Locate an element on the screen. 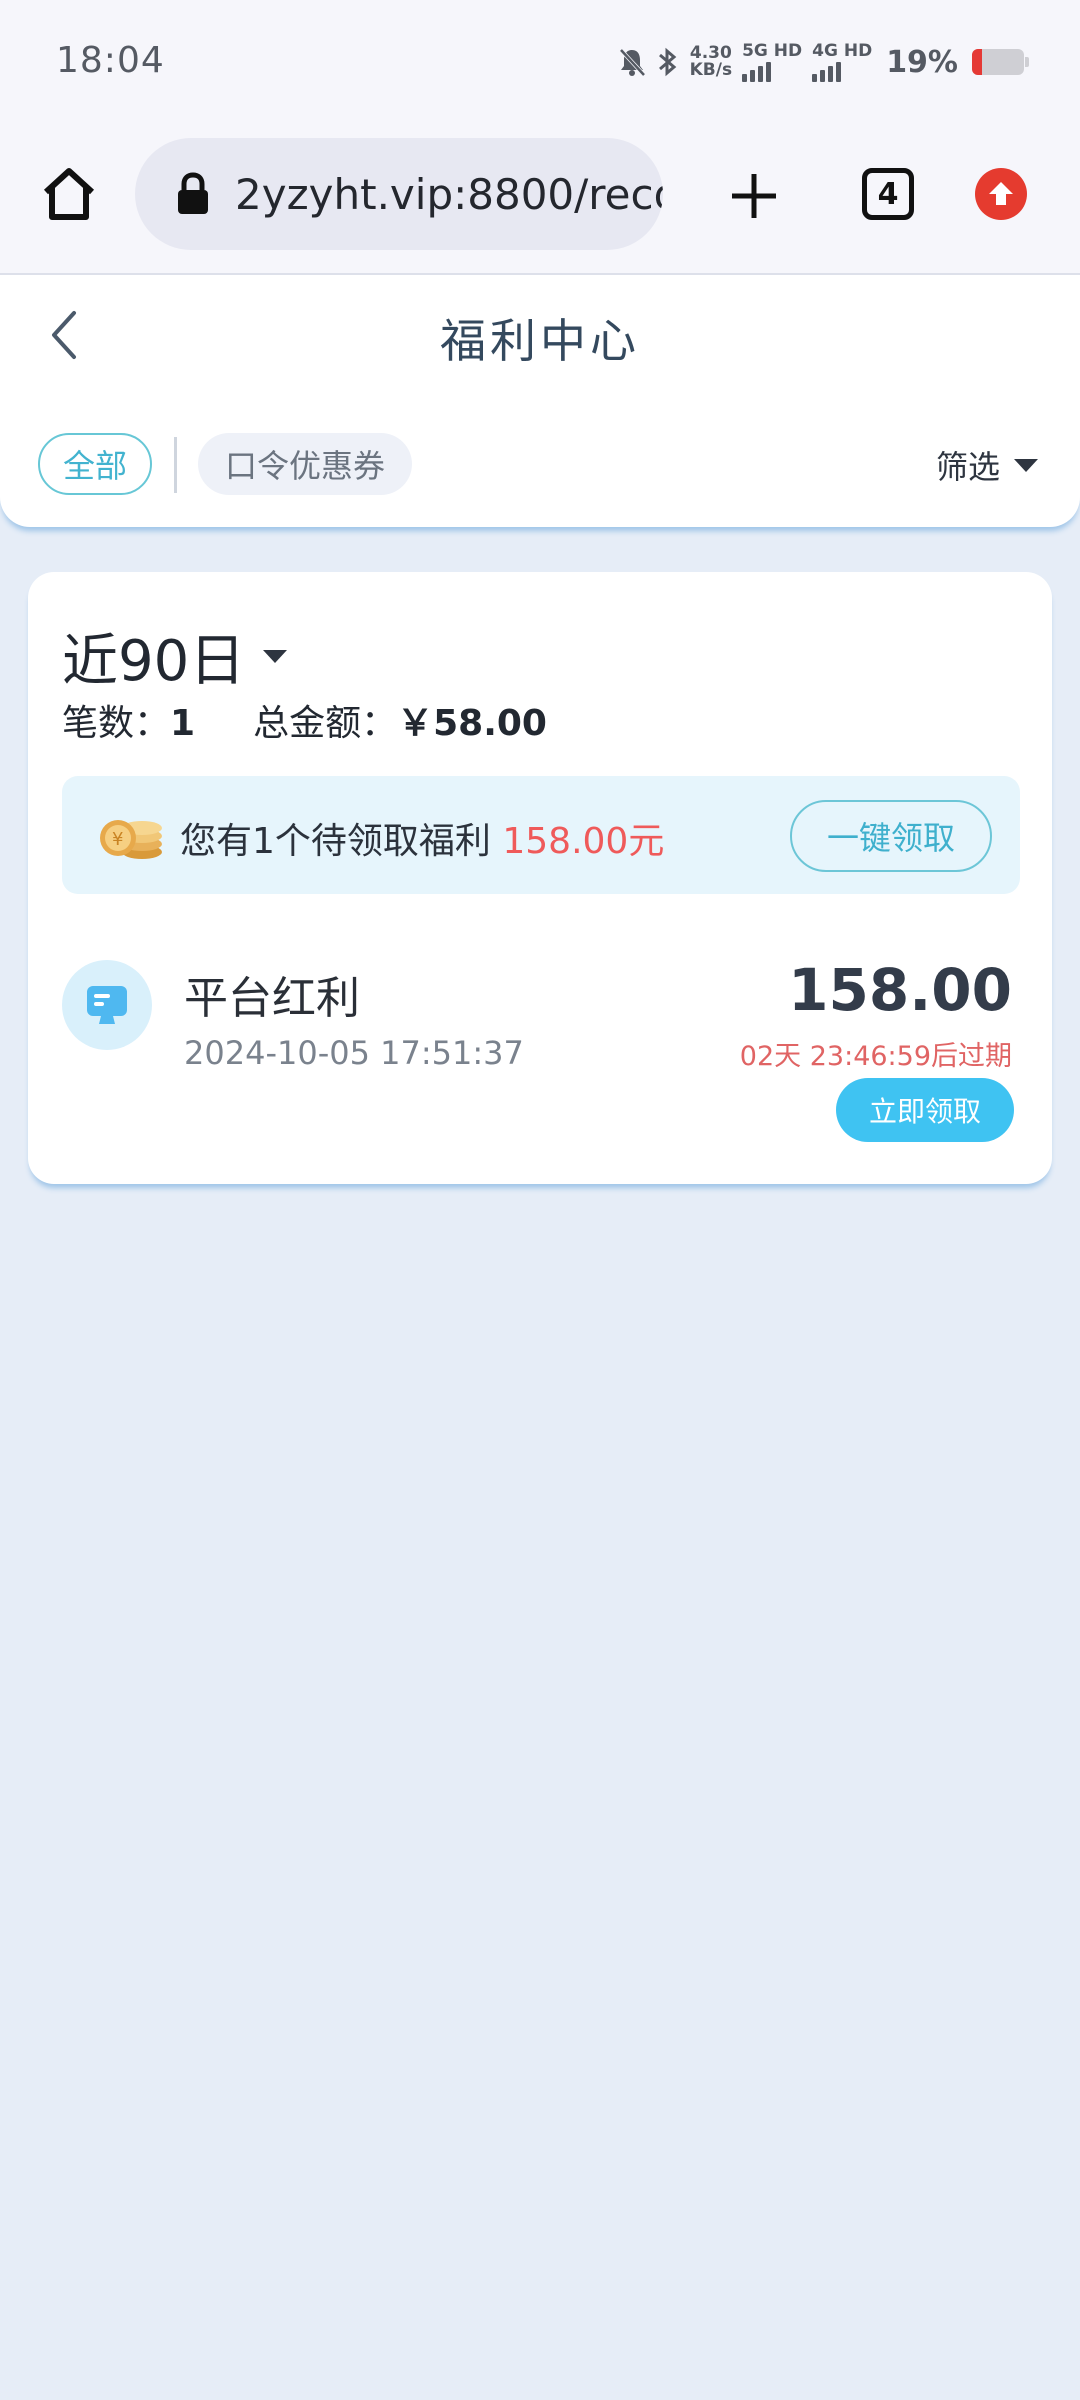  record-date: 2024-10-05 17:51:37 is located at coordinates (354, 1053).